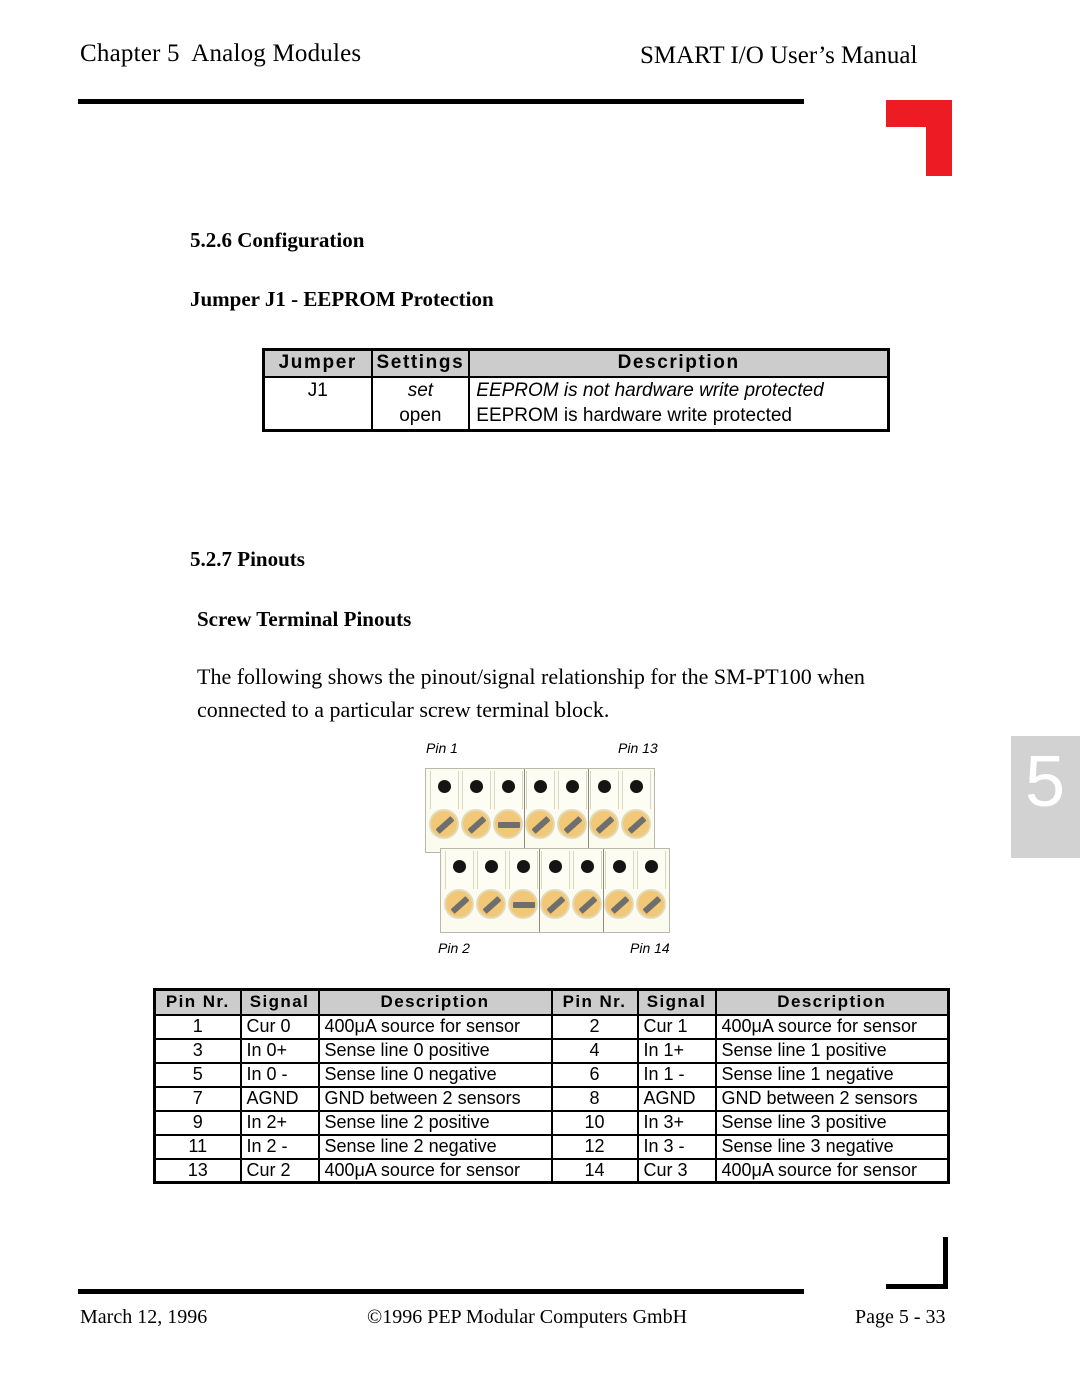 The height and width of the screenshot is (1375, 1080). I want to click on heading-jumper-j1: Jumper J1 - EEPROM Protection, so click(342, 299).